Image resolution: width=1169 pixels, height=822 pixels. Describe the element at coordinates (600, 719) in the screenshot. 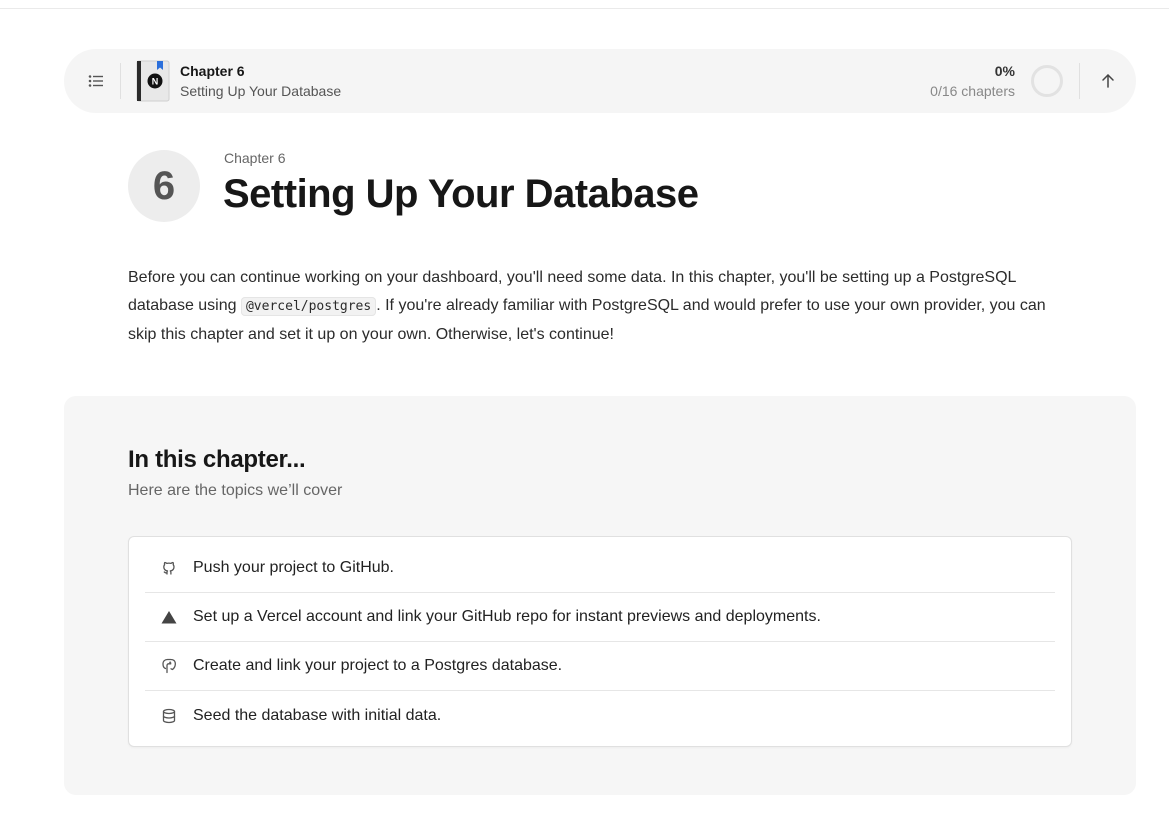

I see `list-item: Seed the database with initial data.` at that location.